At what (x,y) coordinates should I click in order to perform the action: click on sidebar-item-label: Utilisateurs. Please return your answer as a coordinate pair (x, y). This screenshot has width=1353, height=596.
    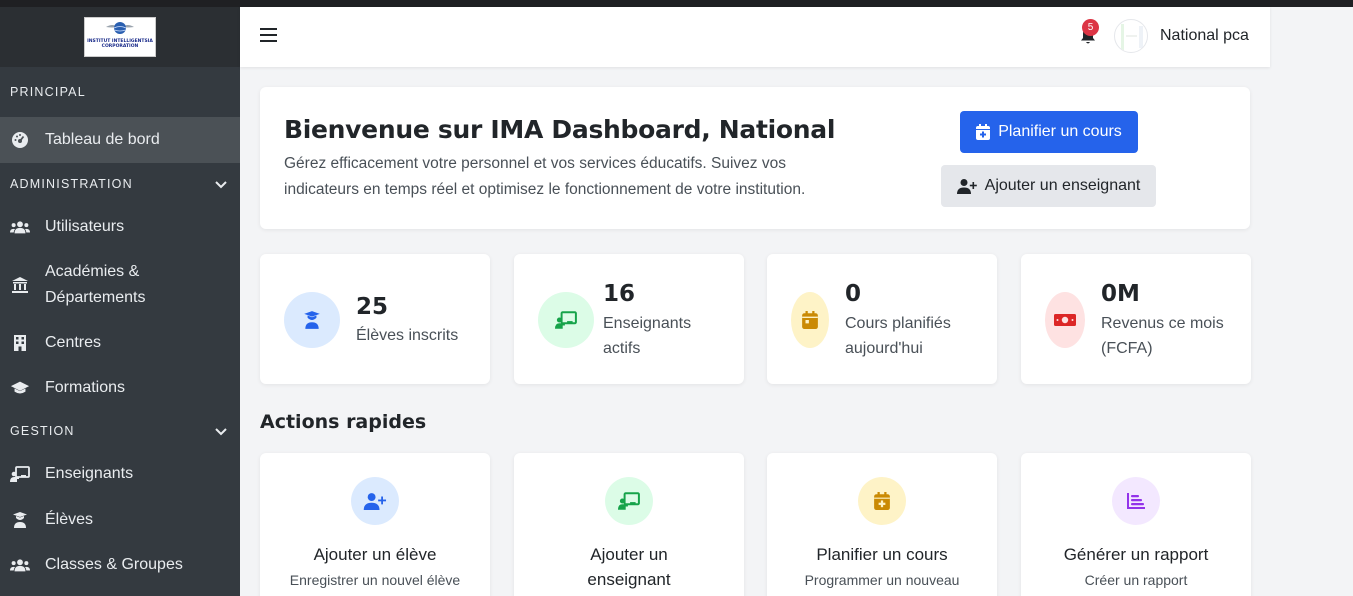
    Looking at the image, I should click on (85, 226).